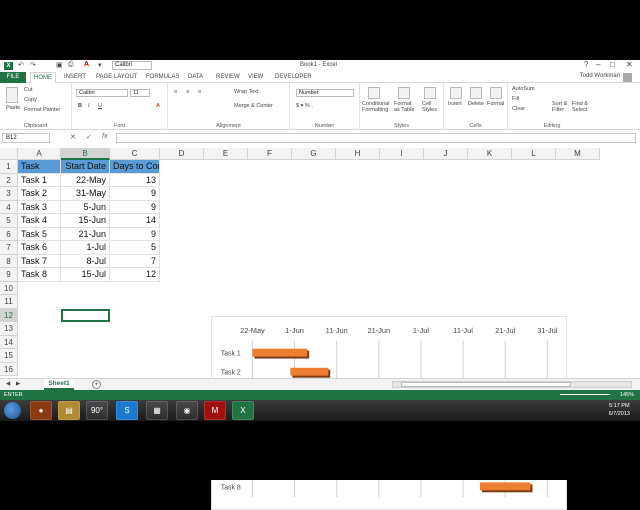 This screenshot has width=640, height=510. What do you see at coordinates (304, 106) in the screenshot?
I see `currency-icon: $ ▾ % ,` at bounding box center [304, 106].